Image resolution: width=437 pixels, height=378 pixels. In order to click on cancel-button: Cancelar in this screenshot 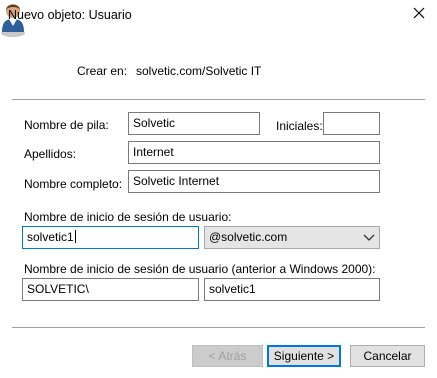, I will do `click(387, 356)`.